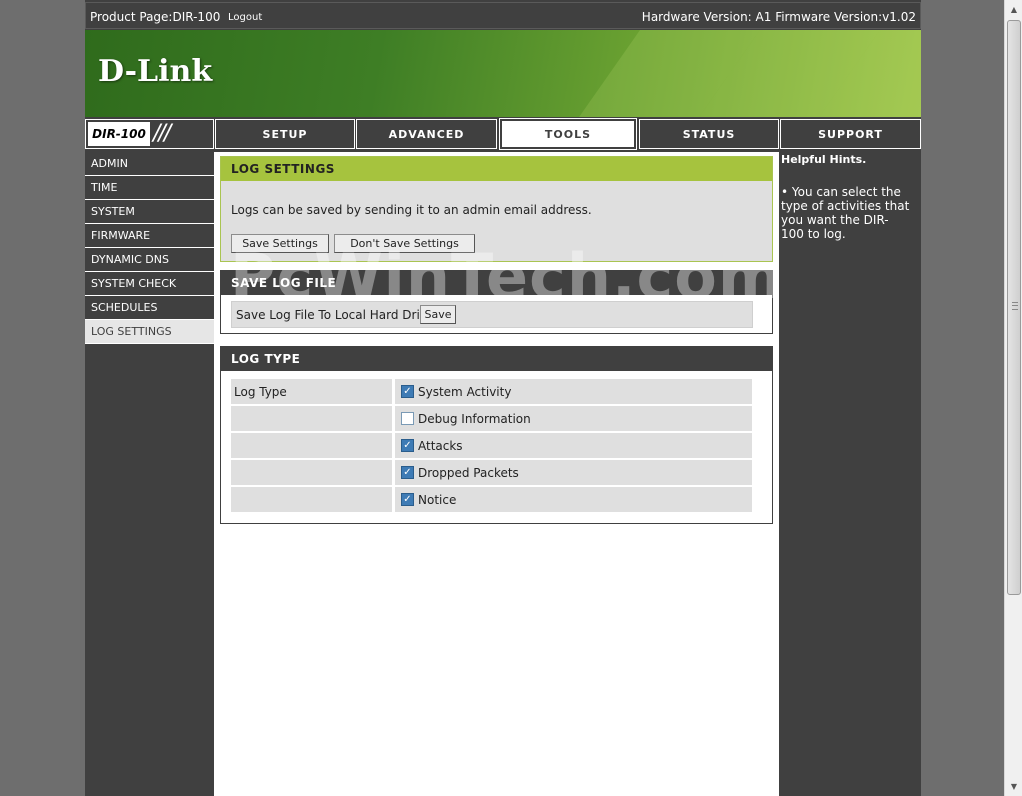 Image resolution: width=1022 pixels, height=796 pixels. Describe the element at coordinates (573, 472) in the screenshot. I see `log-option-dropped-packets: ✓ Dropped Packets` at that location.